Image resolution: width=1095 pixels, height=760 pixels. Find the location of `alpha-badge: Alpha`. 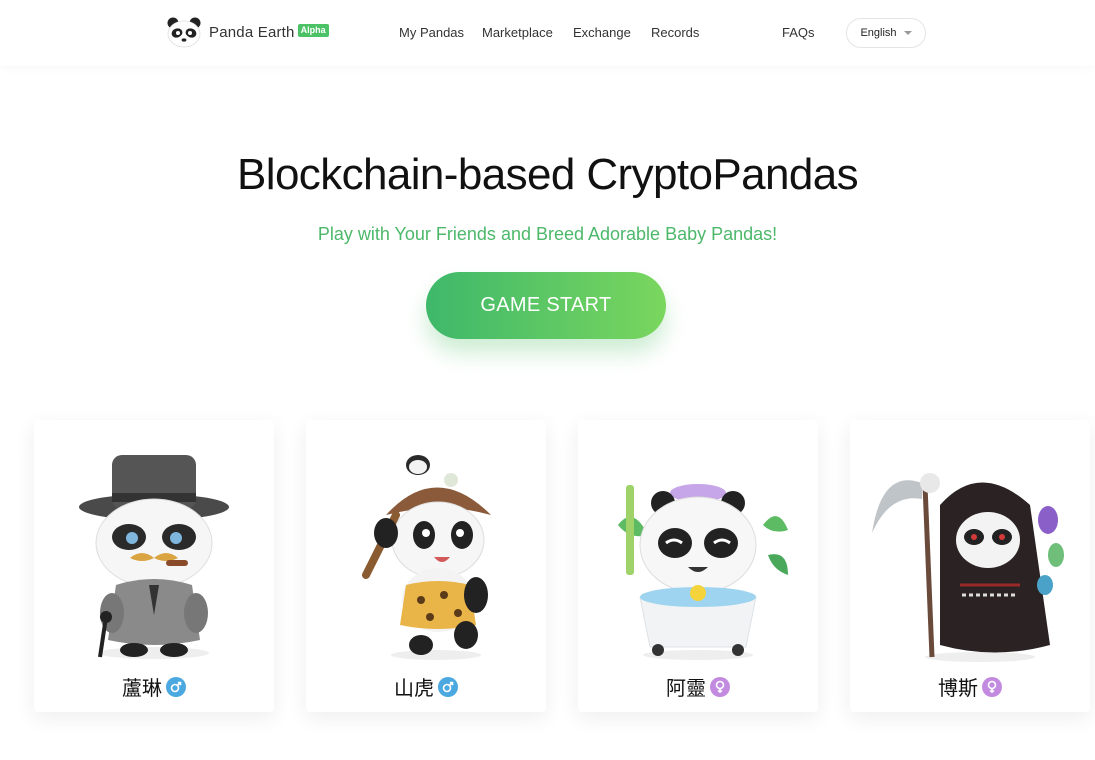

alpha-badge: Alpha is located at coordinates (313, 30).